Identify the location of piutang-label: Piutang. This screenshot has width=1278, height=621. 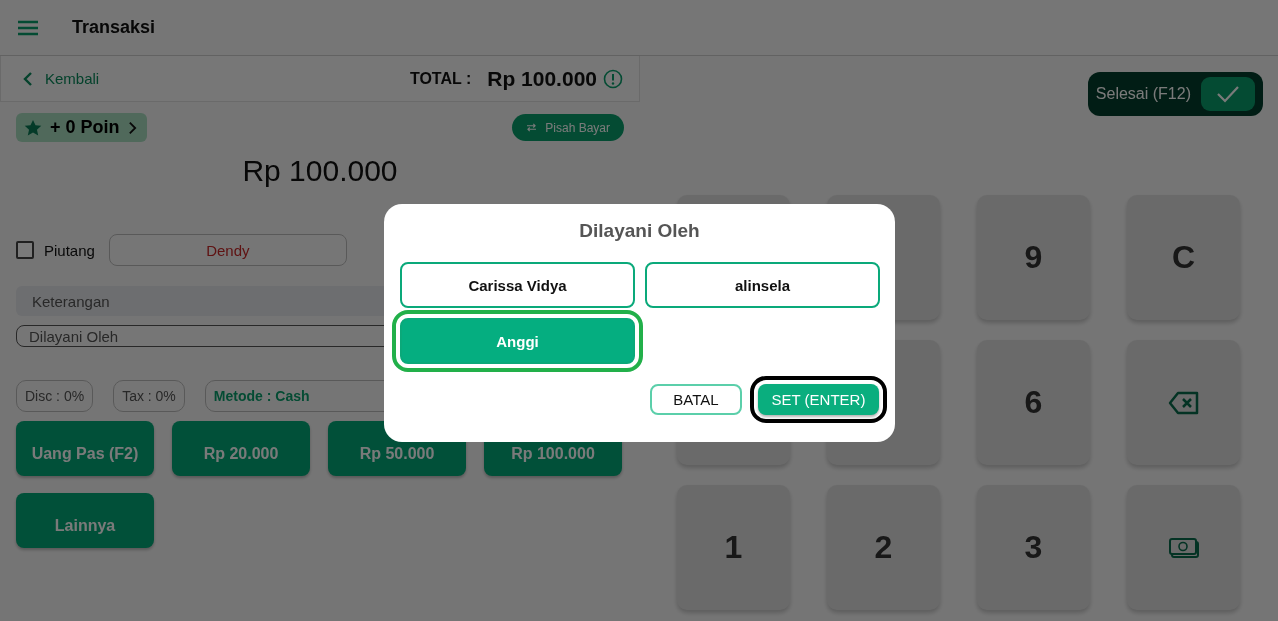
(69, 250).